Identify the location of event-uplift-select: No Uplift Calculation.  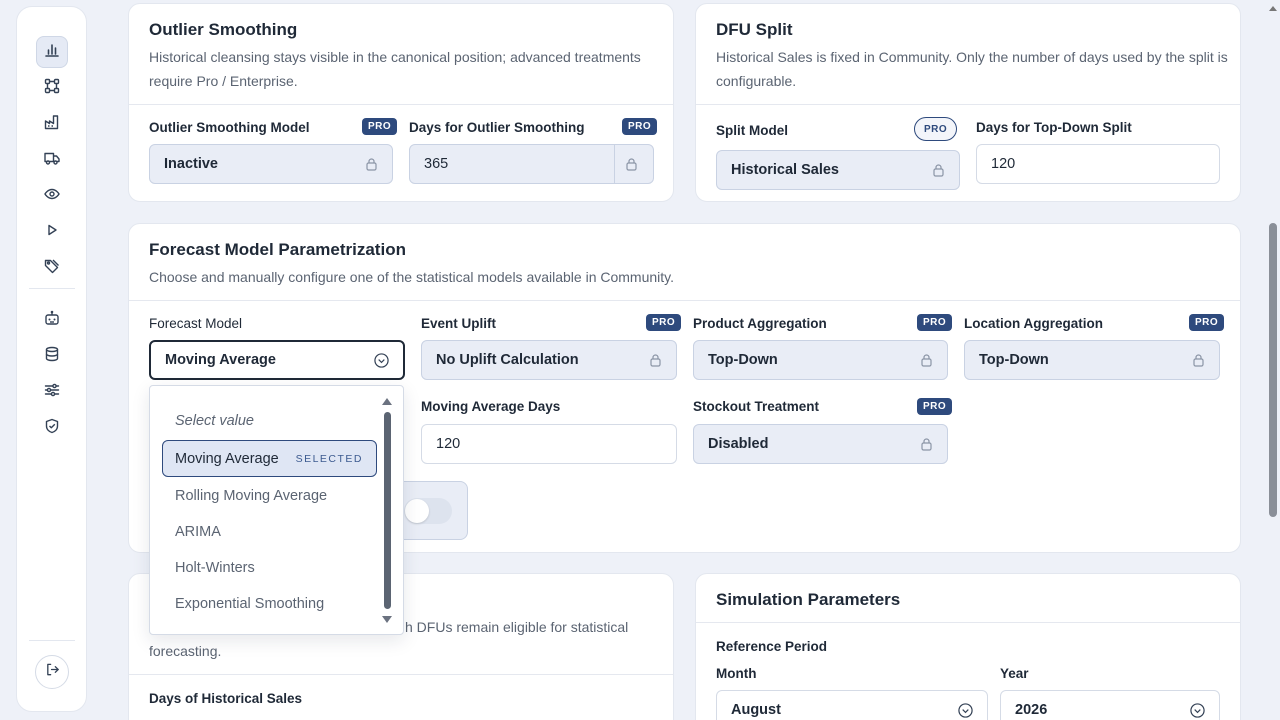
(549, 360).